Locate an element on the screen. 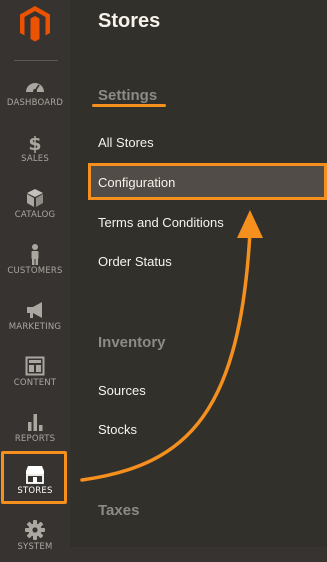 This screenshot has width=327, height=562. nav-label: SYSTEM is located at coordinates (35, 547).